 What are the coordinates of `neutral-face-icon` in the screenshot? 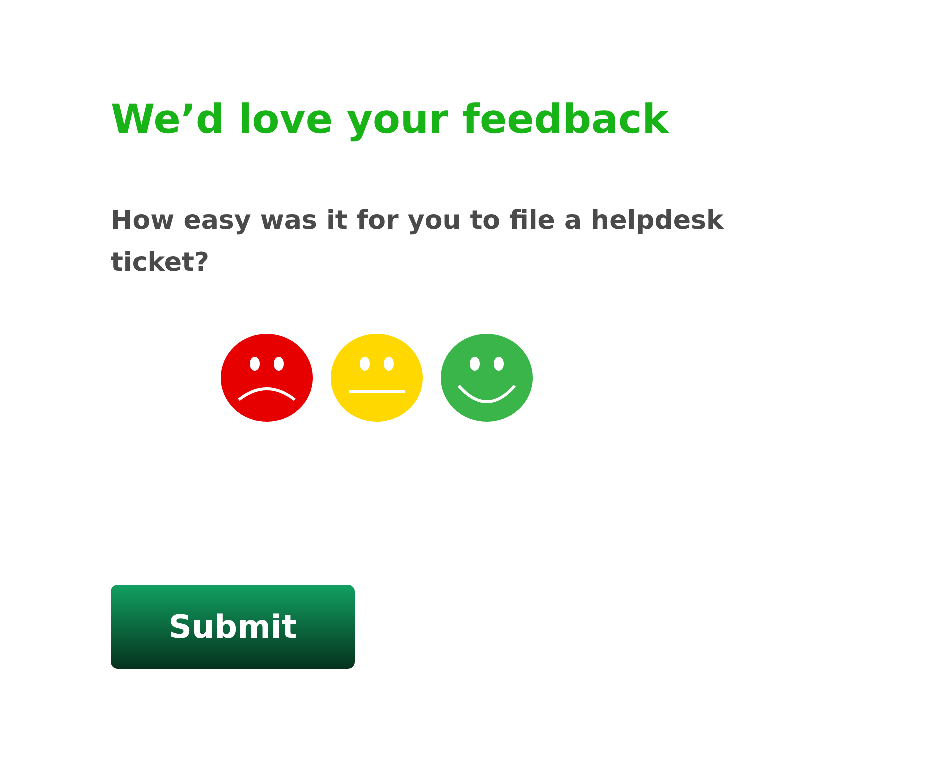 It's located at (377, 378).